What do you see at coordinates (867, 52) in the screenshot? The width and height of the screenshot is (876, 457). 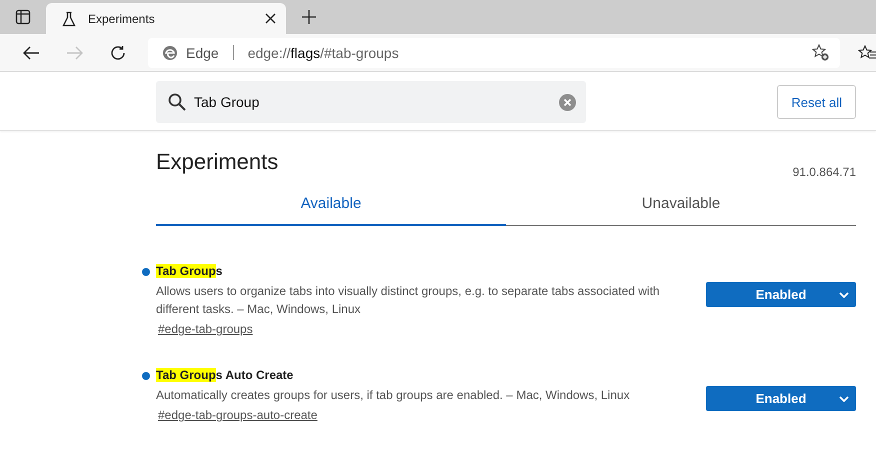 I see `favorites-icon` at bounding box center [867, 52].